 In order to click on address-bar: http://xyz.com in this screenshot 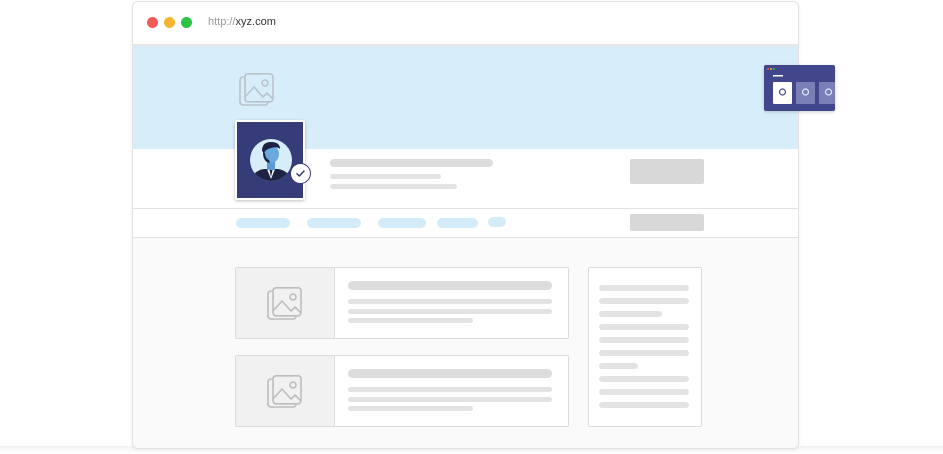, I will do `click(242, 22)`.